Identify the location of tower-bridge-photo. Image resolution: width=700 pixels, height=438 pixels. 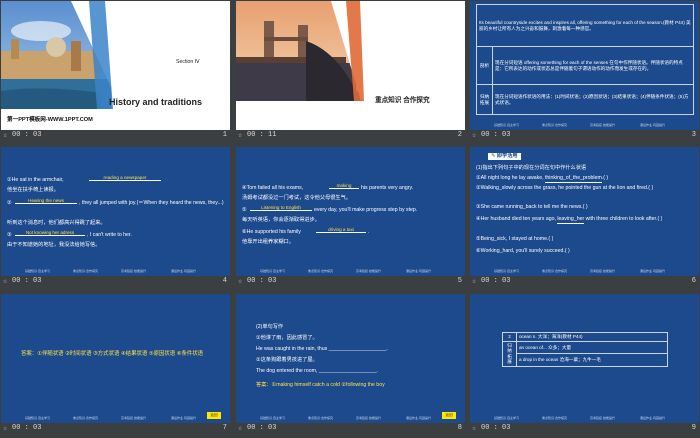
(311, 51).